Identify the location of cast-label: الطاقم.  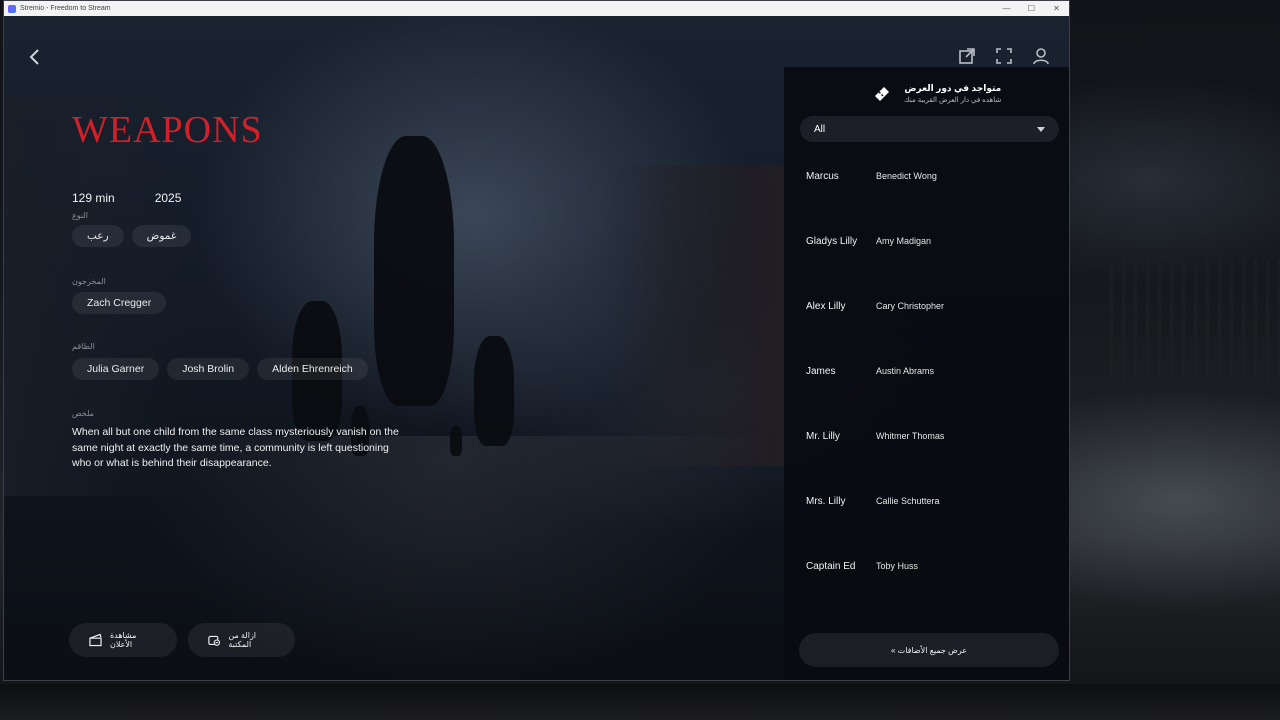
(83, 346).